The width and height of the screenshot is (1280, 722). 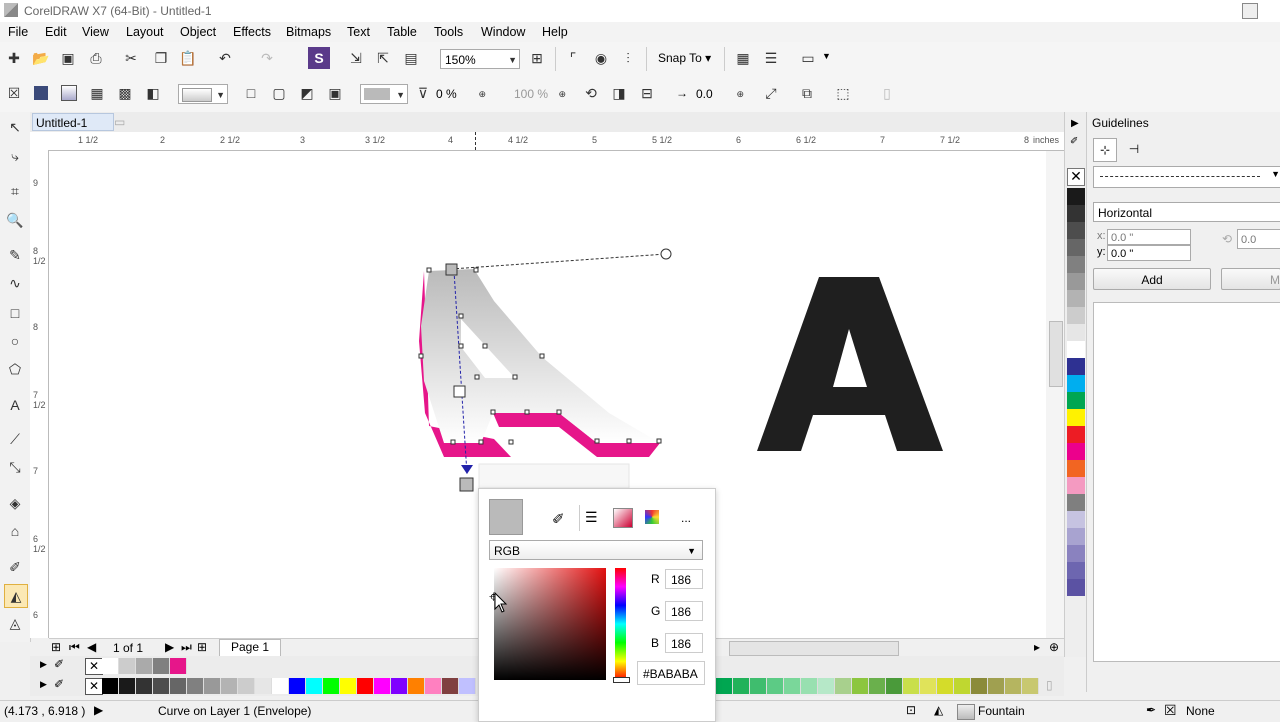 I want to click on r-input: 186, so click(x=684, y=579).